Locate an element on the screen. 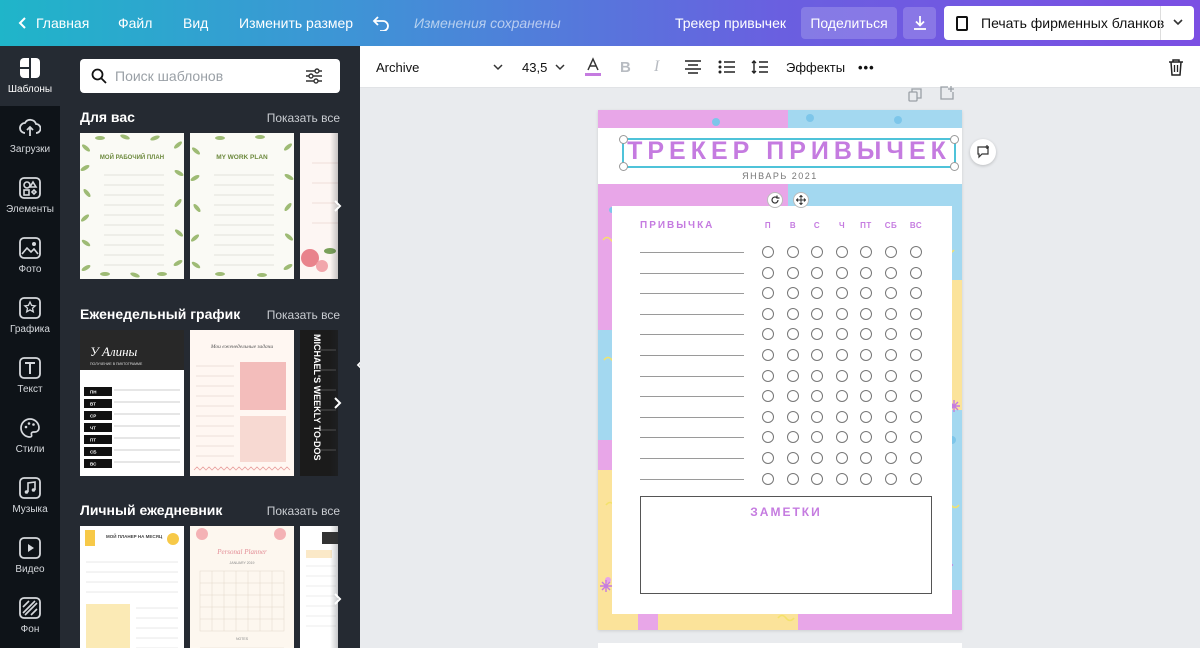 This screenshot has width=1200, height=648. print-letterhead-button: Печать фирменных бланков is located at coordinates (1069, 23).